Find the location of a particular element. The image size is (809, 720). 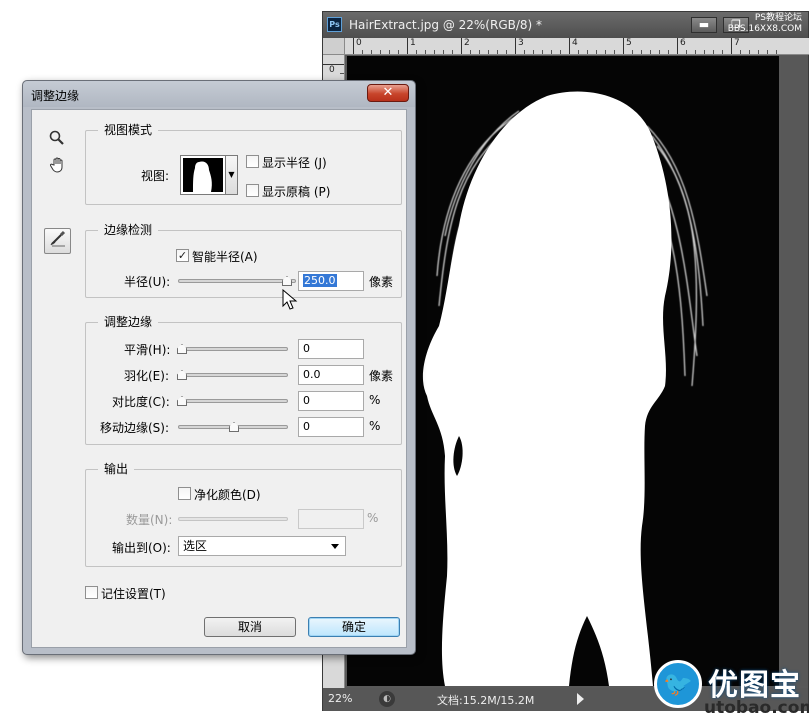

watermark-line1: PS教程论坛 is located at coordinates (778, 18).